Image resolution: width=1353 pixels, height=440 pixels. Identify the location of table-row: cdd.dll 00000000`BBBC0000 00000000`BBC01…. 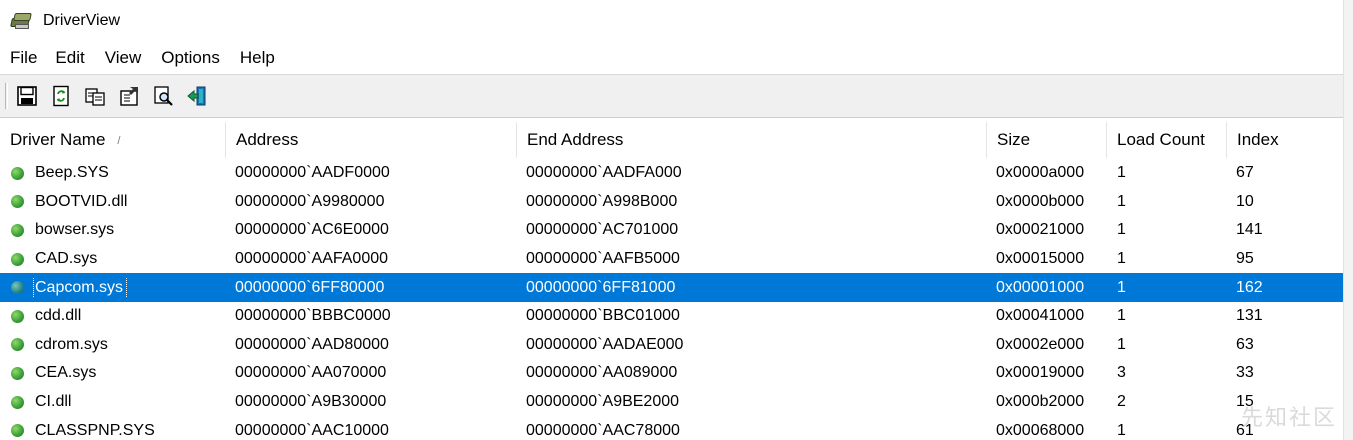
(671, 316).